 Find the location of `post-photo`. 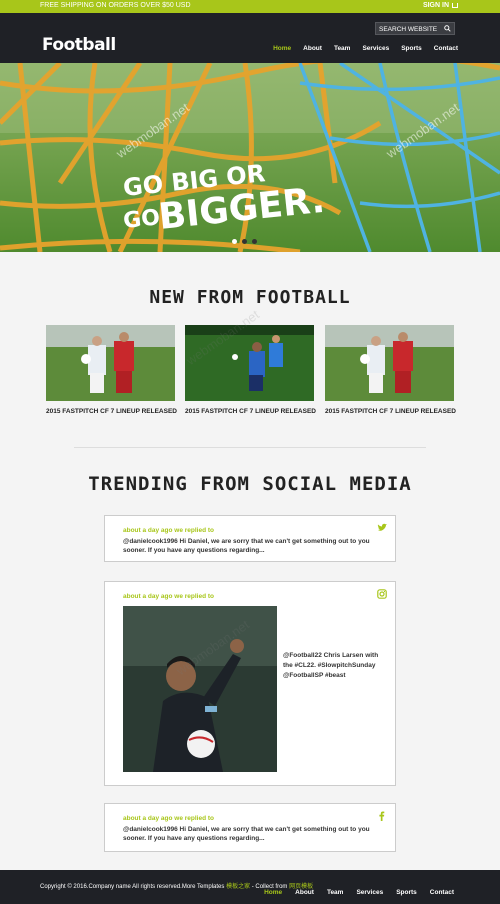

post-photo is located at coordinates (200, 689).